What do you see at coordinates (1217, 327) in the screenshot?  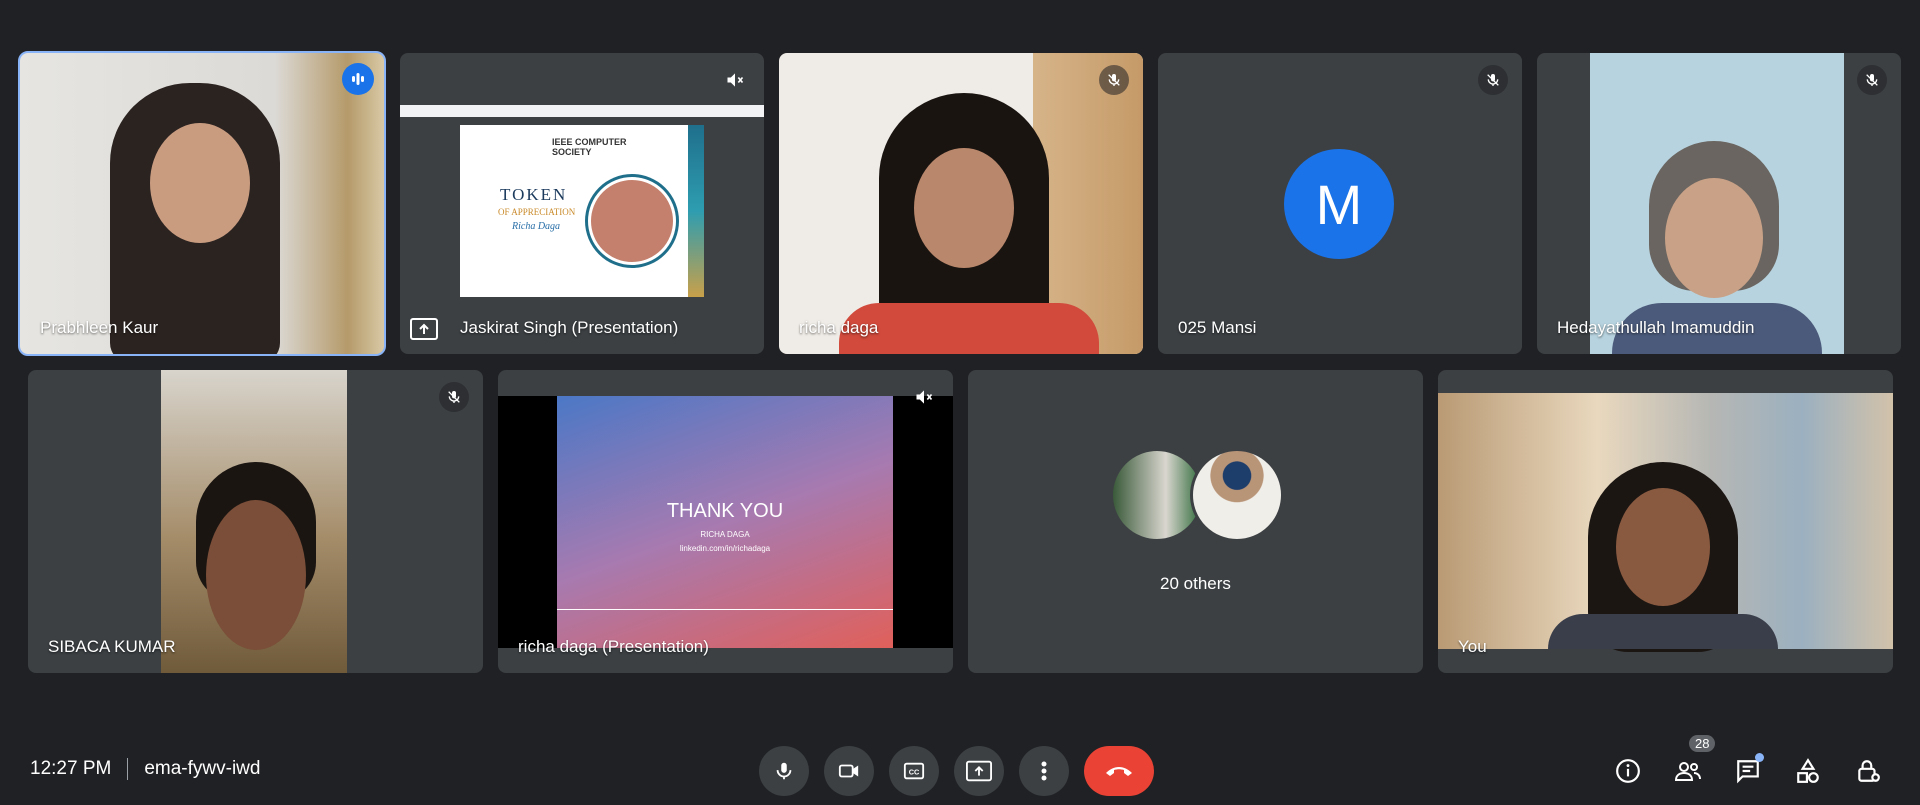 I see `participant-name: 025 Mansi` at bounding box center [1217, 327].